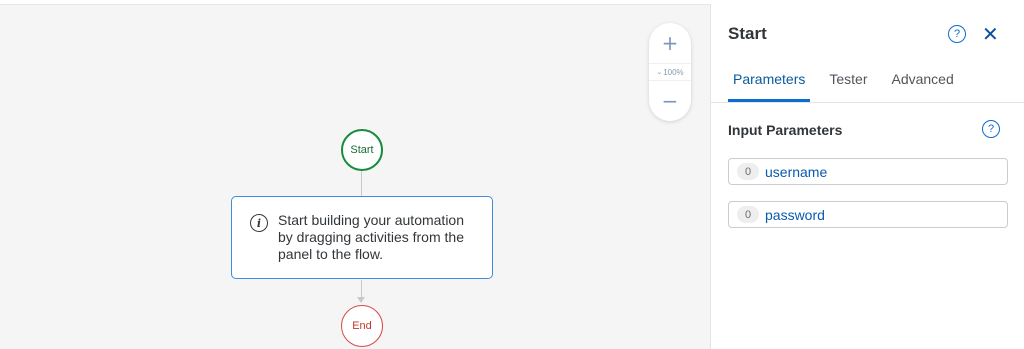 The image size is (1024, 349). Describe the element at coordinates (922, 85) in the screenshot. I see `tab-advanced: Advanced` at that location.